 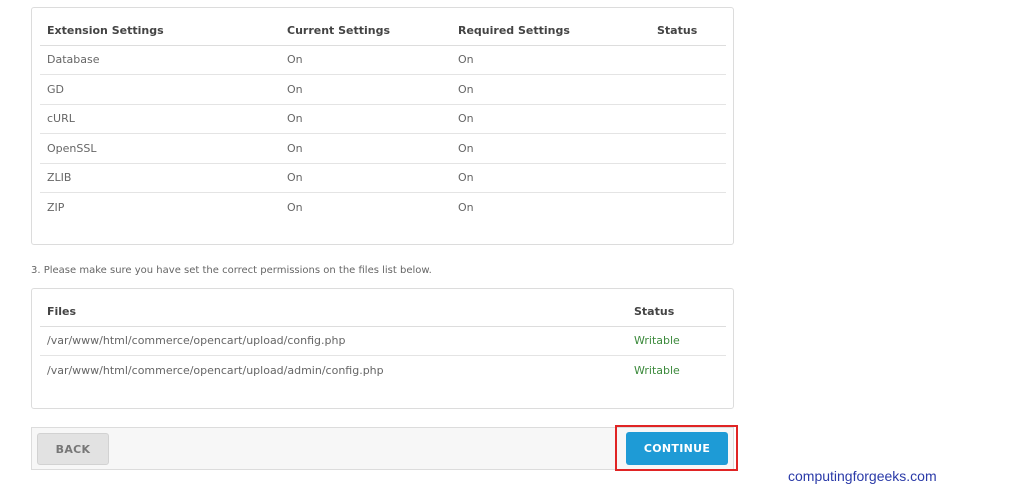 I want to click on table-row: Database On On, so click(x=383, y=60).